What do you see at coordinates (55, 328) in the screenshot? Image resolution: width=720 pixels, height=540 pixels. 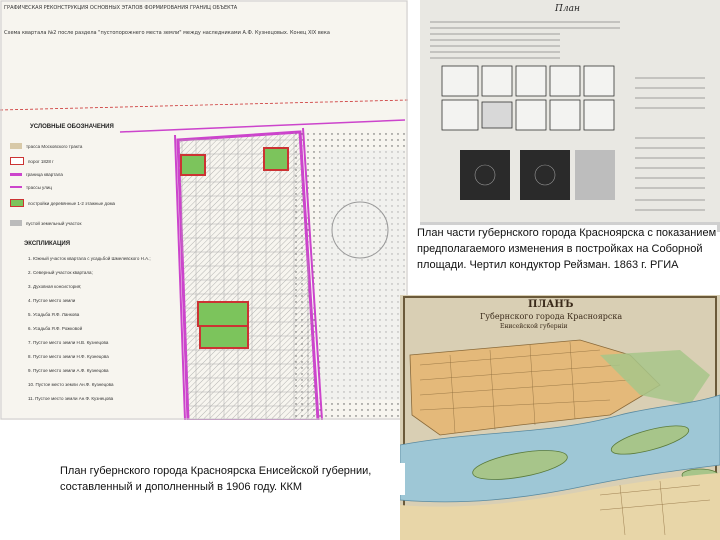 I see `explication-item: 6. Усадьба Я.Ф. Рожковой` at bounding box center [55, 328].